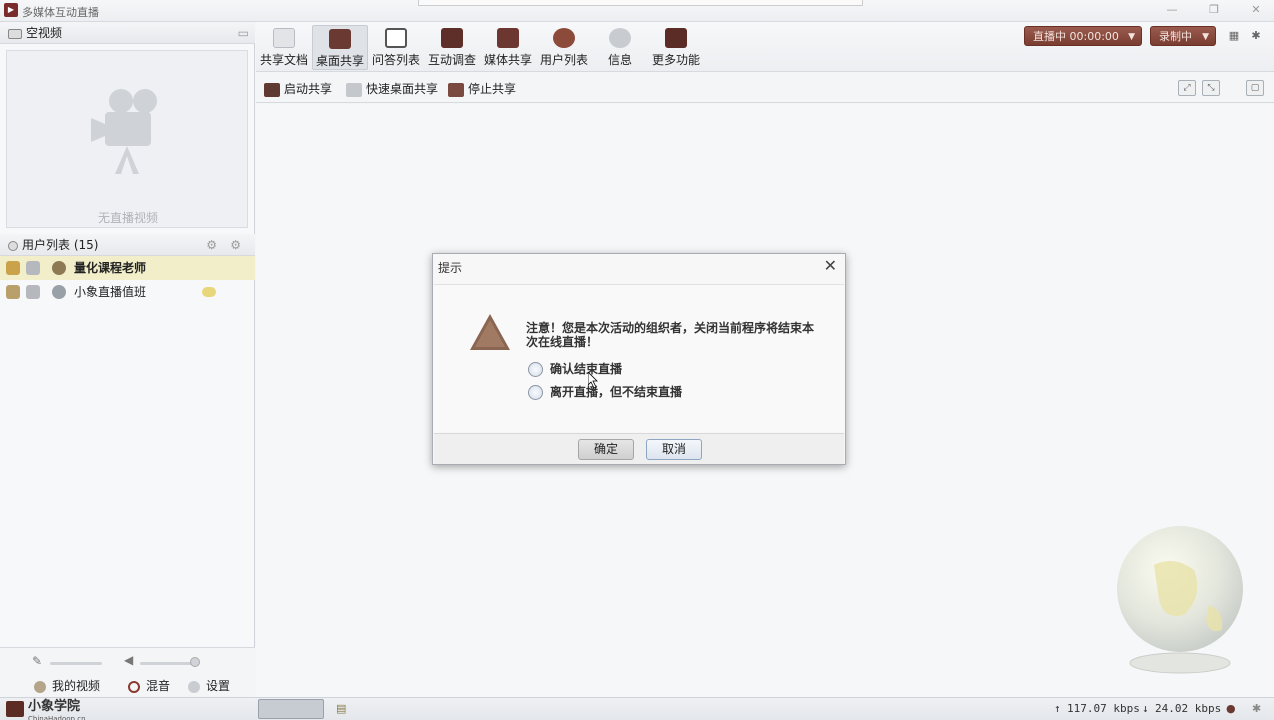 The height and width of the screenshot is (720, 1274). I want to click on network-icon: ●, so click(1231, 709).